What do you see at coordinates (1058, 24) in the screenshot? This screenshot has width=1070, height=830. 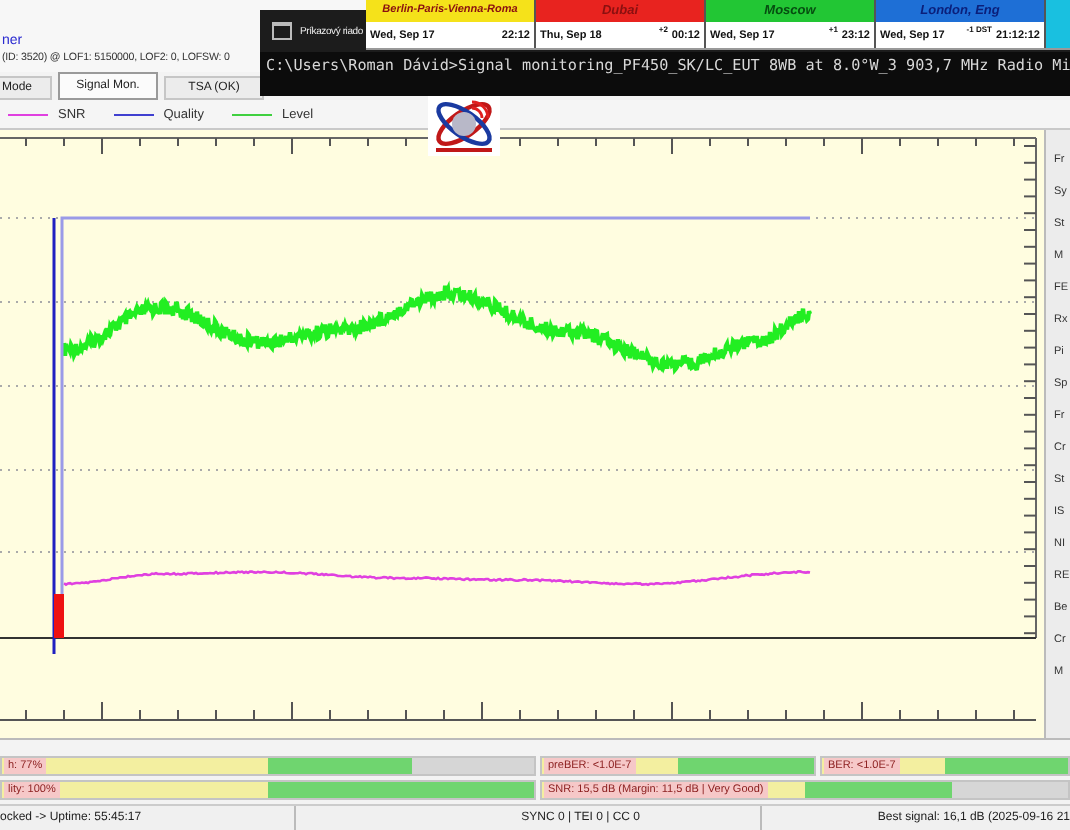 I see `clock-column-edge` at bounding box center [1058, 24].